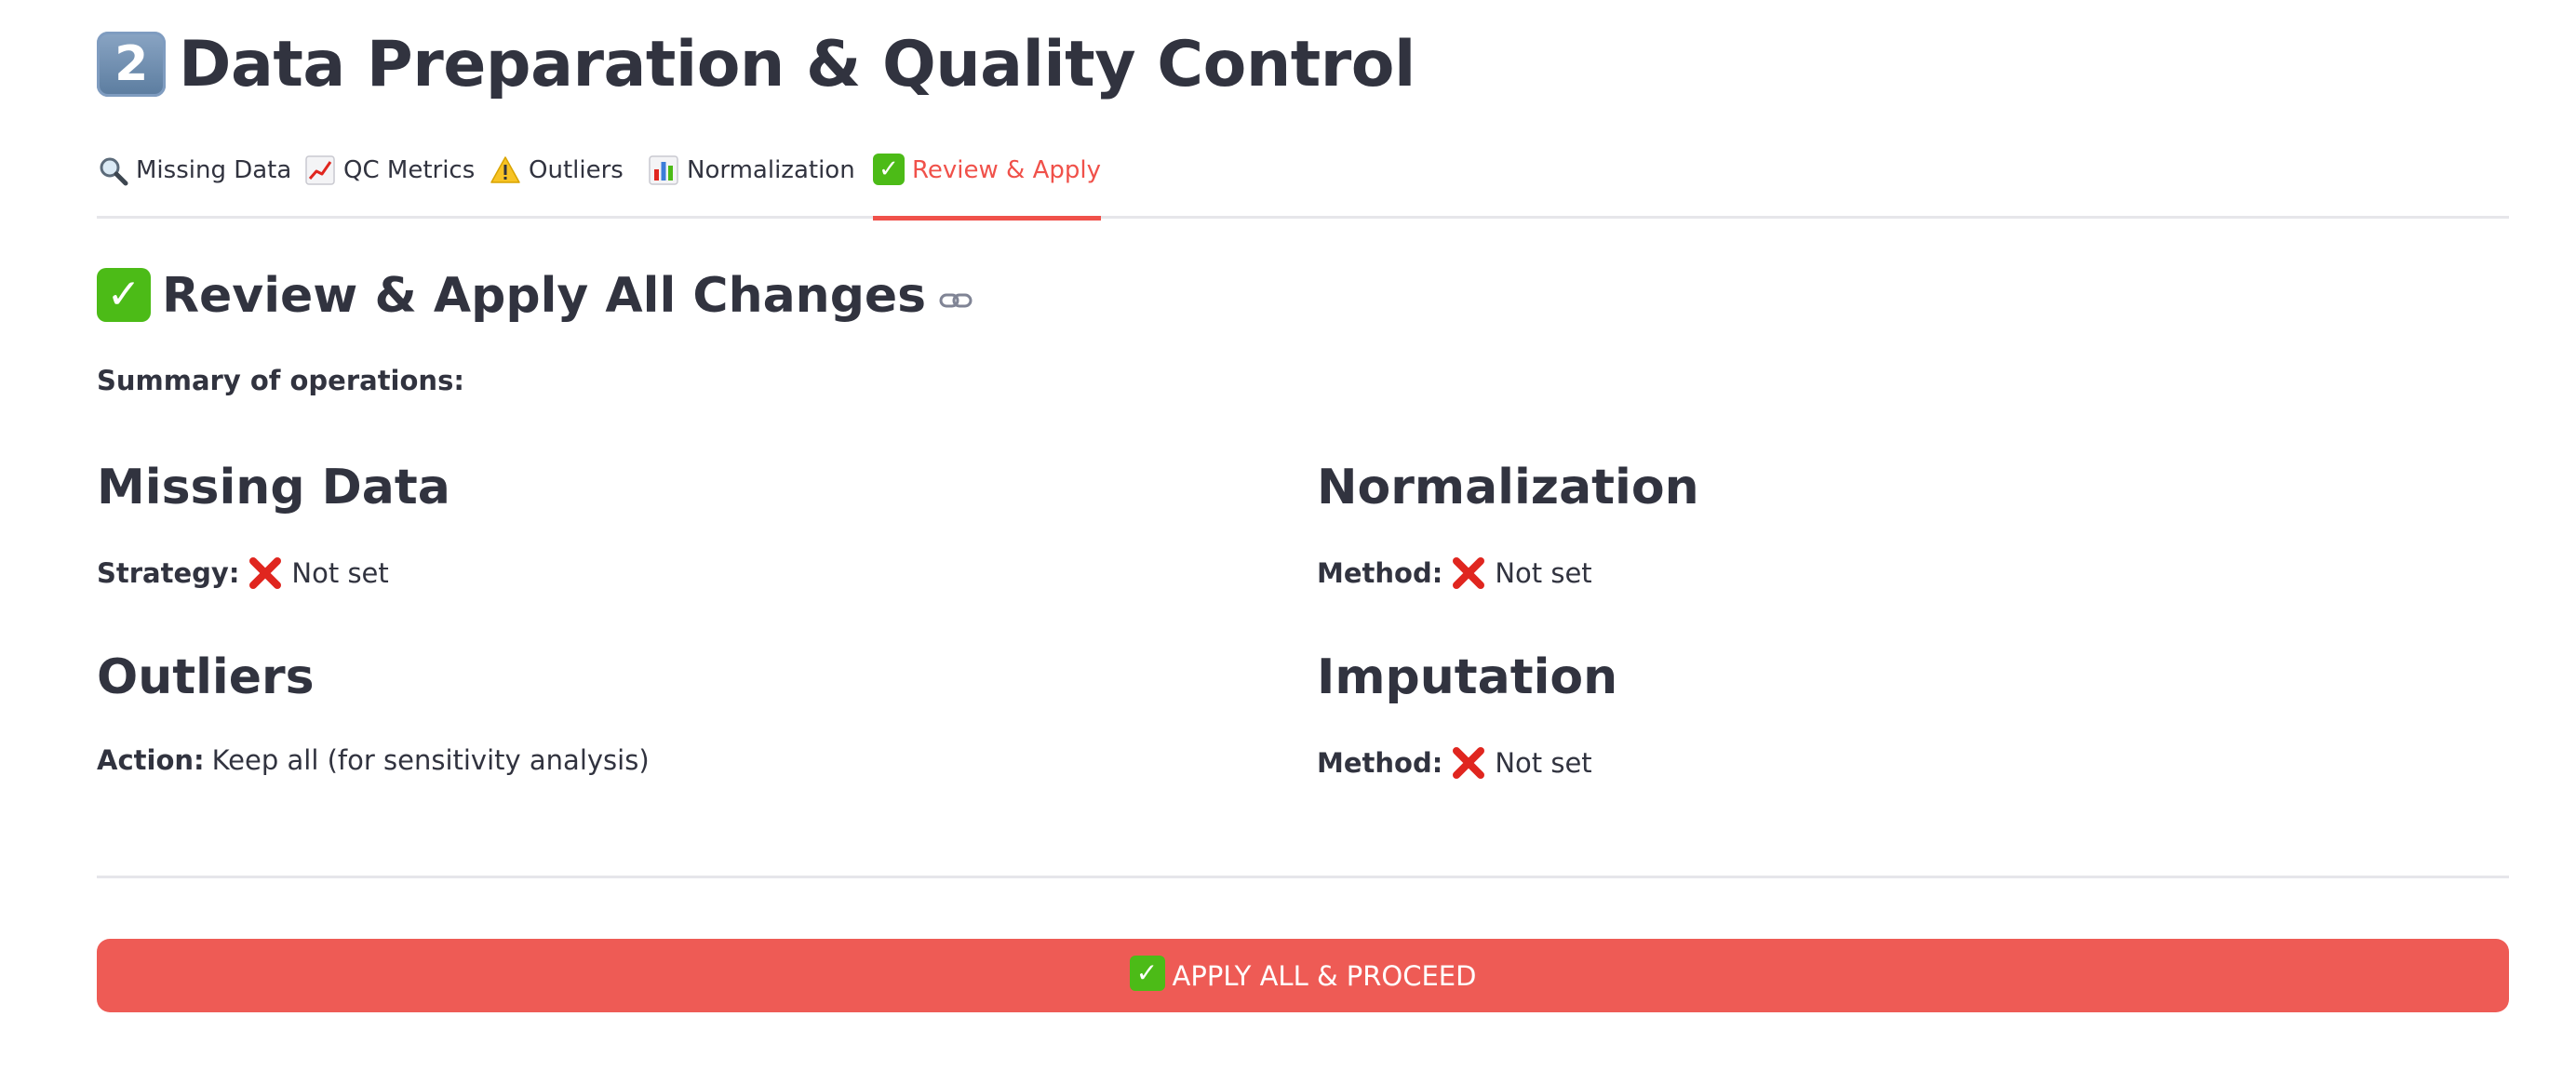  What do you see at coordinates (797, 64) in the screenshot?
I see `page-title-text: Data Preparation & Quality Control` at bounding box center [797, 64].